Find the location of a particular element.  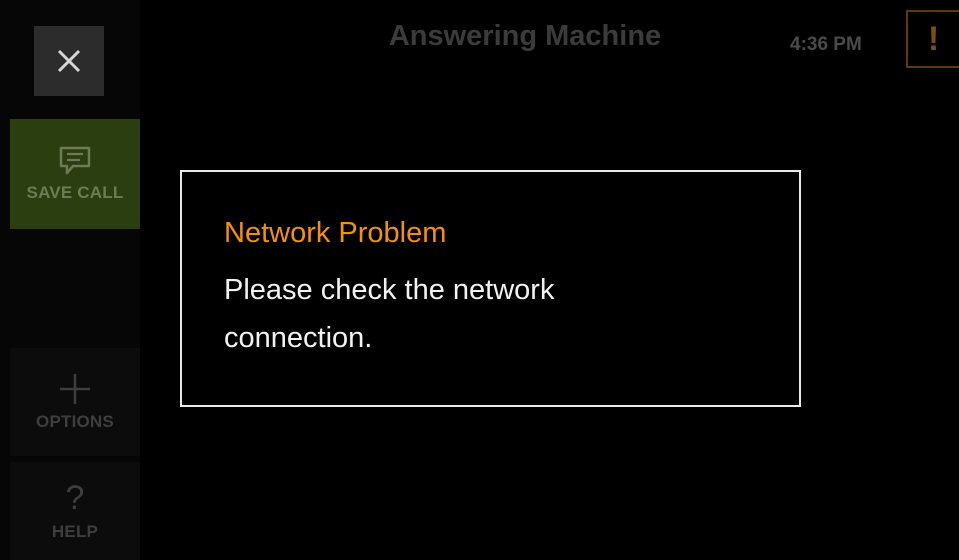

help-label: HELP is located at coordinates (75, 531).